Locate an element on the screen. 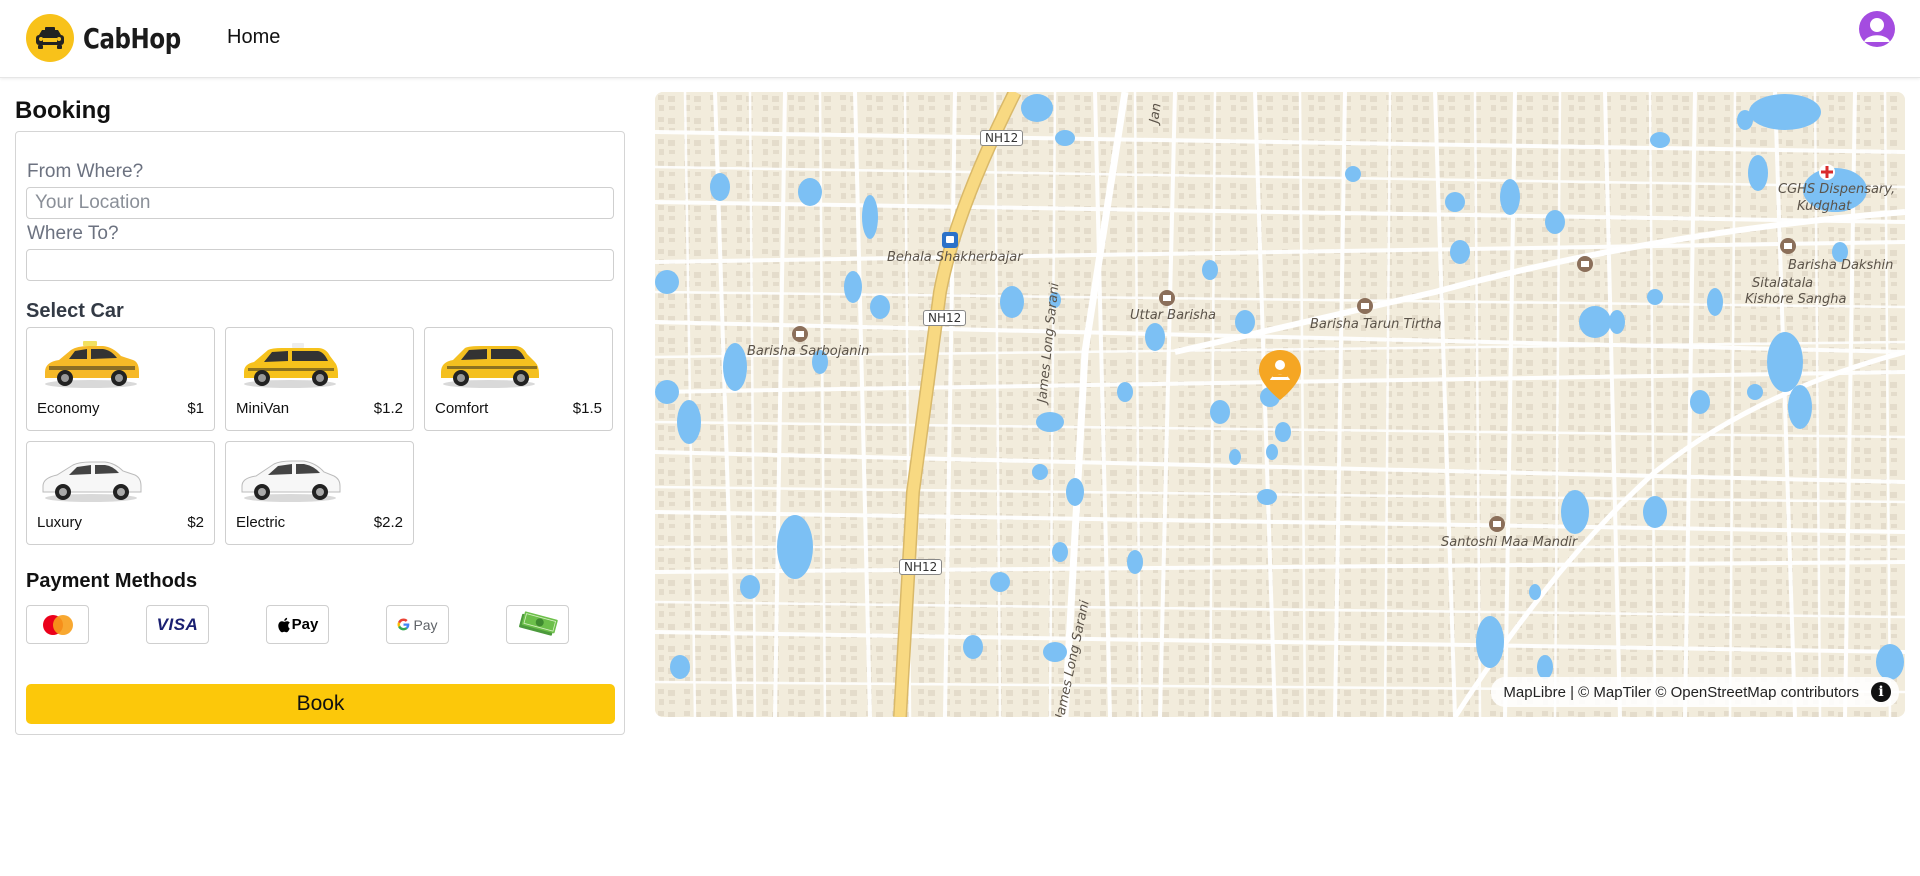 This screenshot has width=1920, height=876. map-label: CGHS Dispensary, is located at coordinates (1837, 189).